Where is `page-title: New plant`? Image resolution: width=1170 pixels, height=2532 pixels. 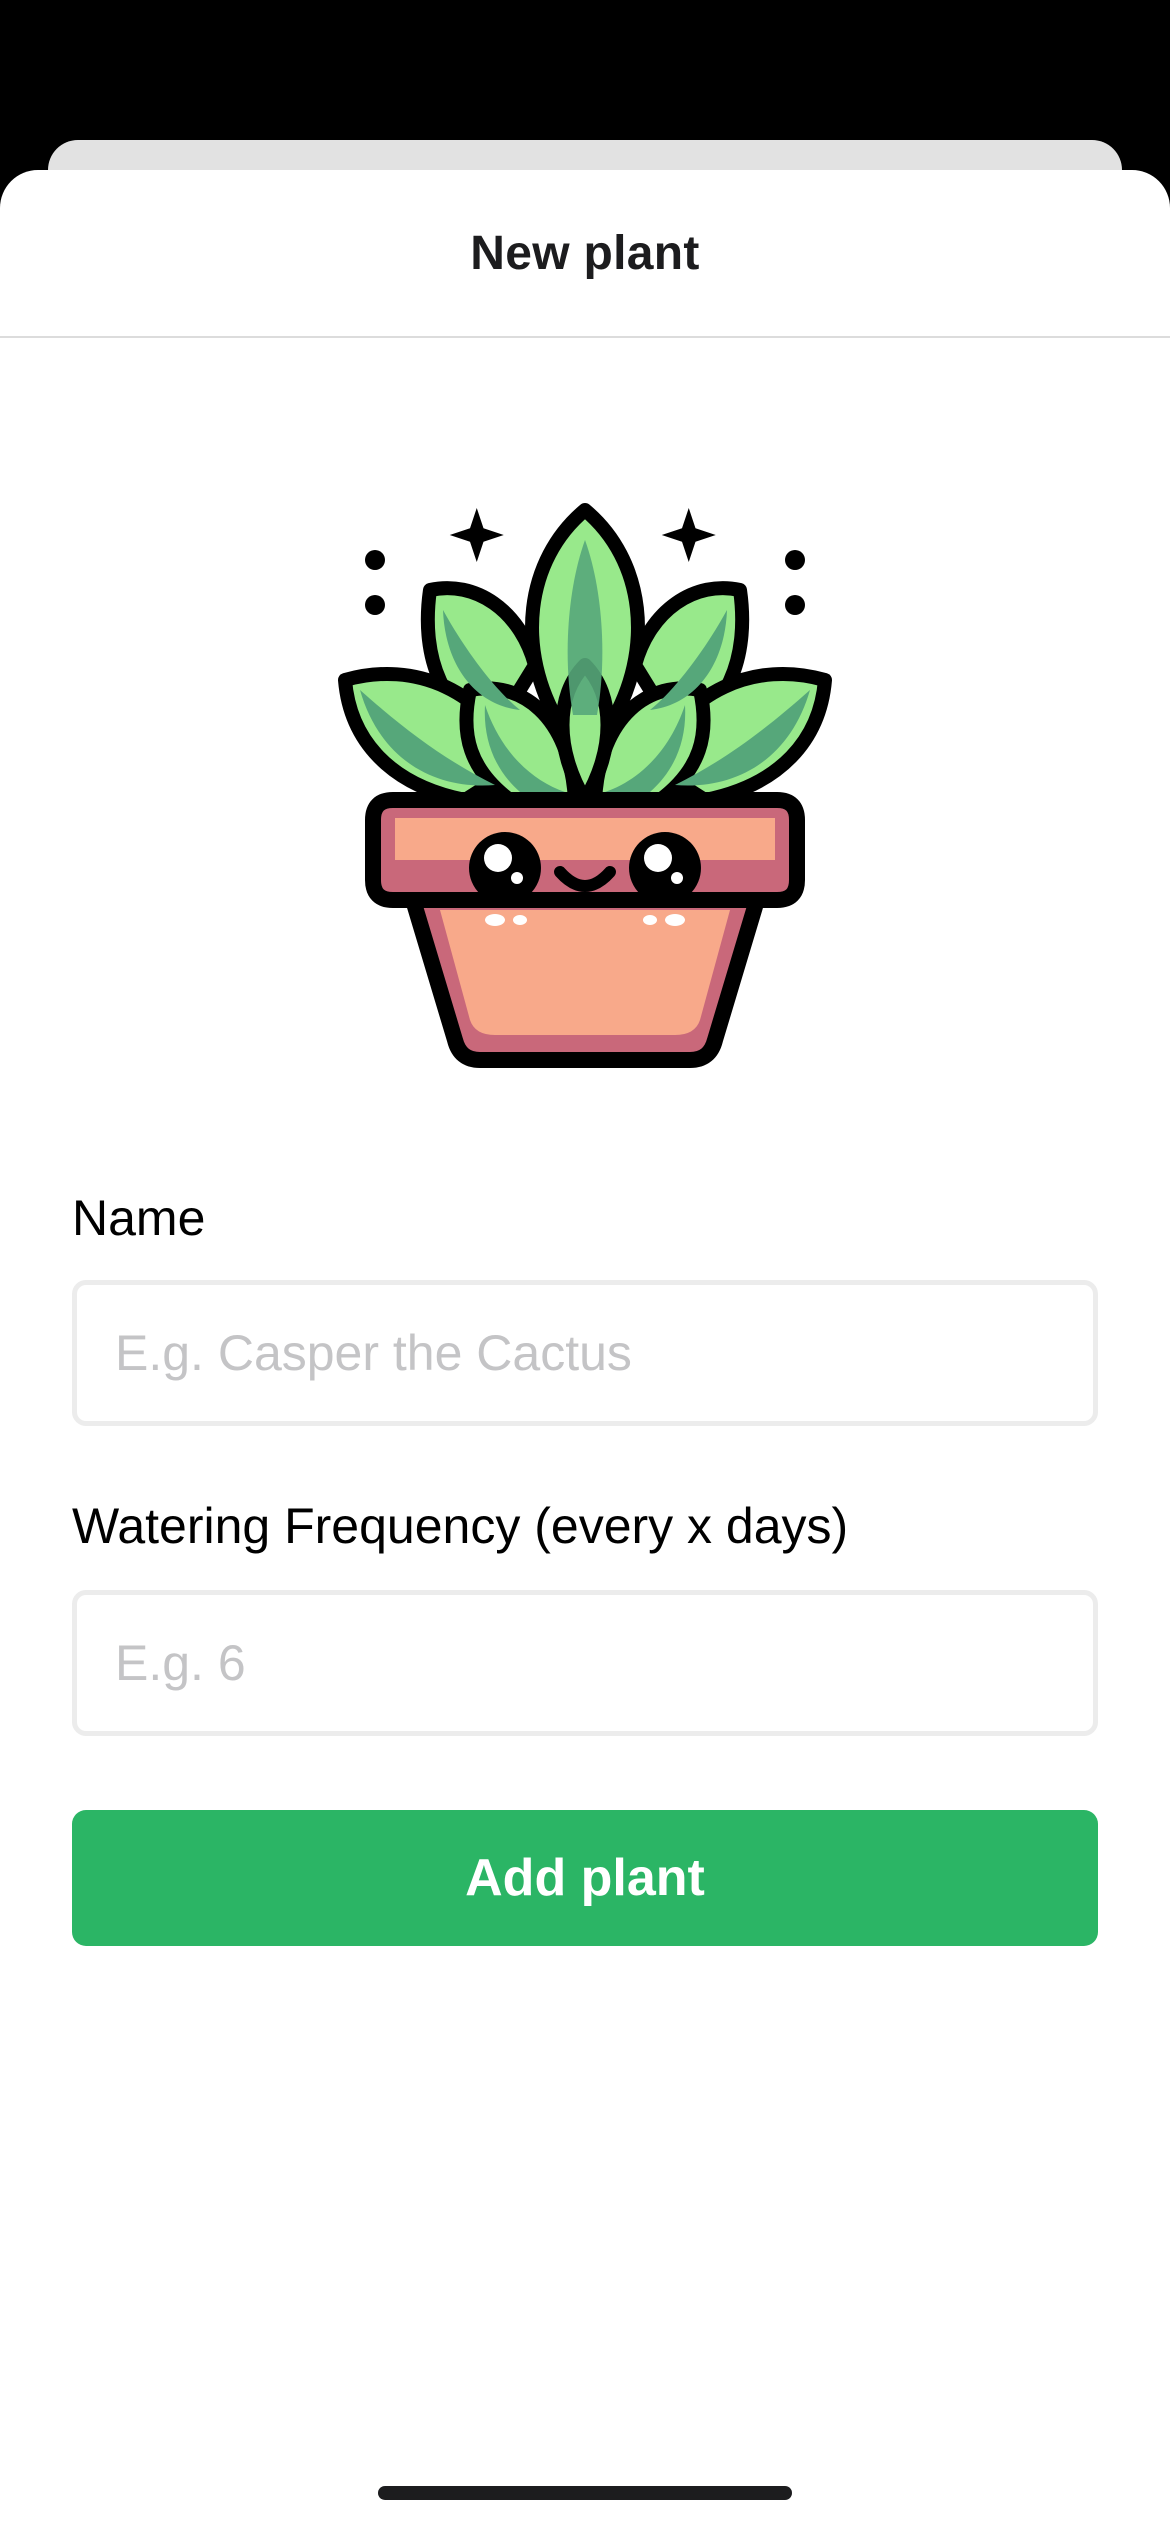 page-title: New plant is located at coordinates (585, 253).